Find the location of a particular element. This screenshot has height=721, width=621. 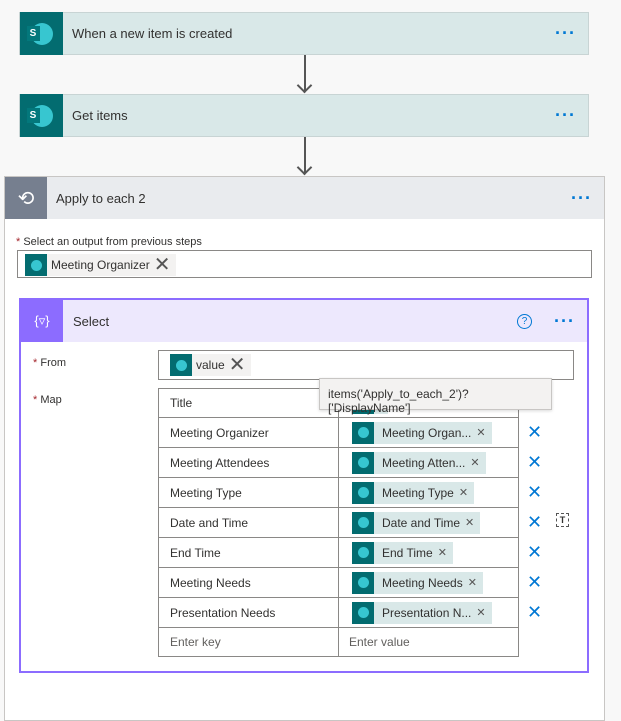

table-row: End Time End Time ✕ is located at coordinates (338, 553).